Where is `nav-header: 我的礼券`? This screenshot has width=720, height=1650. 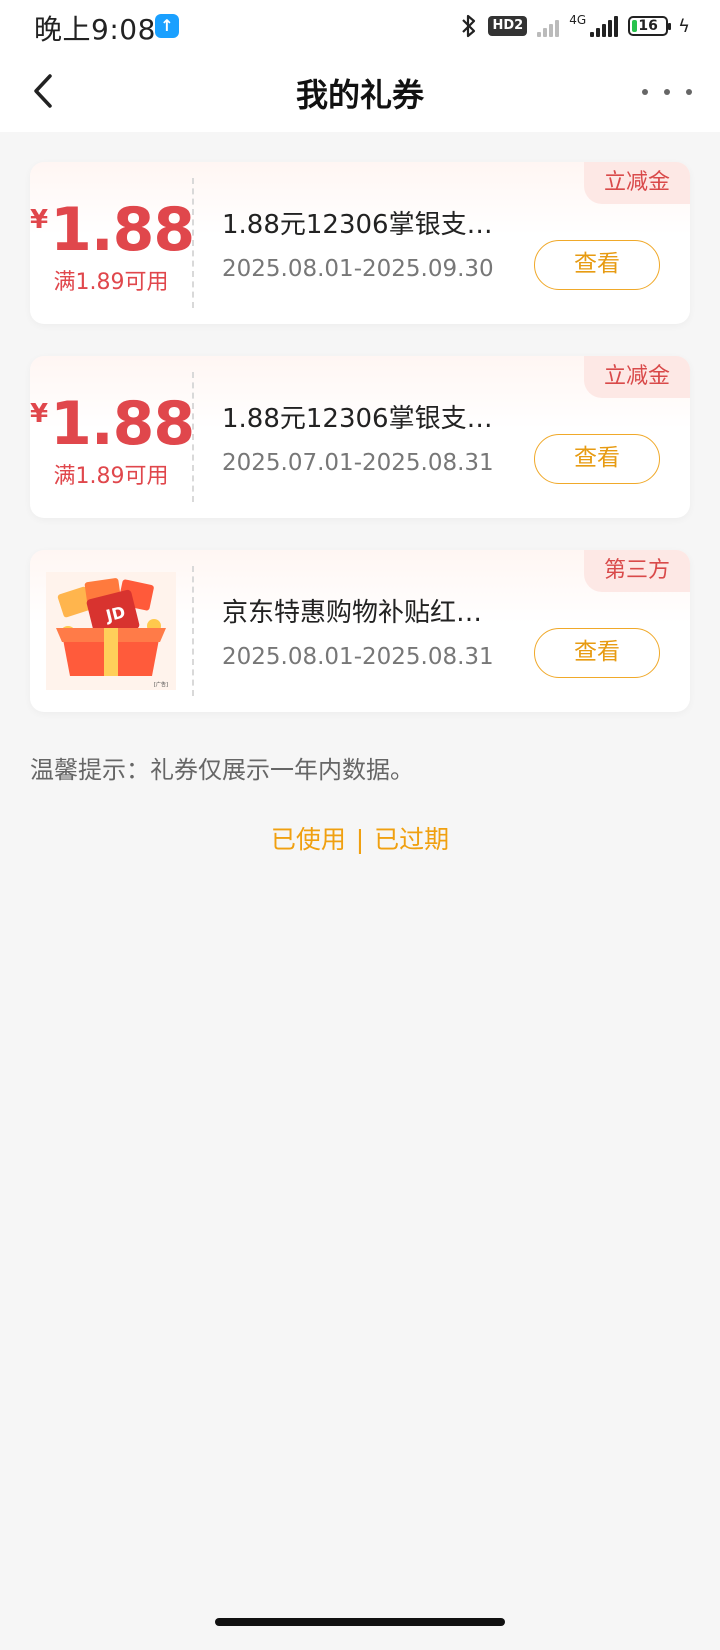 nav-header: 我的礼券 is located at coordinates (360, 92).